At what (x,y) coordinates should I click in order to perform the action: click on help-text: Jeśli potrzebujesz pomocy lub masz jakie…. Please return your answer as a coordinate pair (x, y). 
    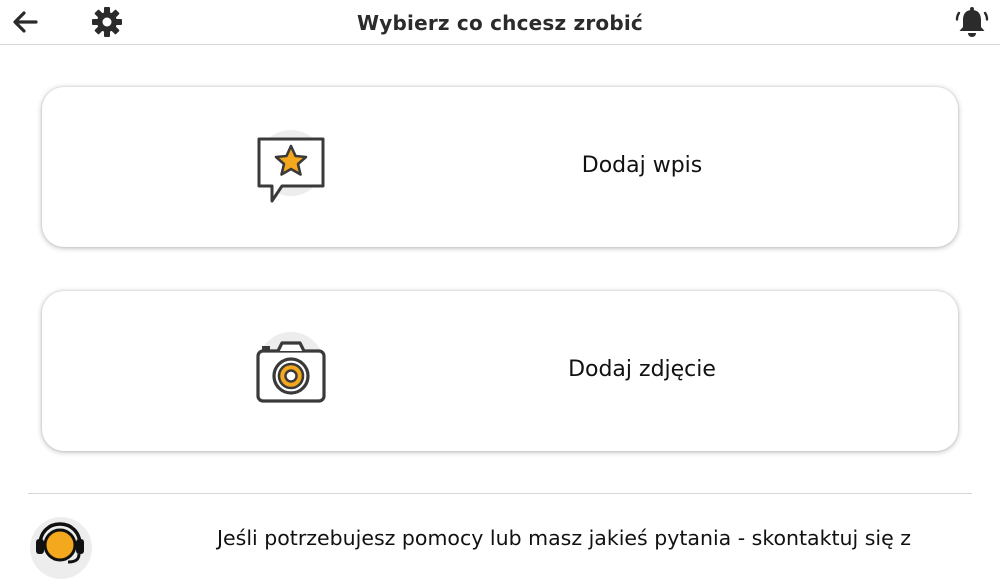
    Looking at the image, I should click on (564, 538).